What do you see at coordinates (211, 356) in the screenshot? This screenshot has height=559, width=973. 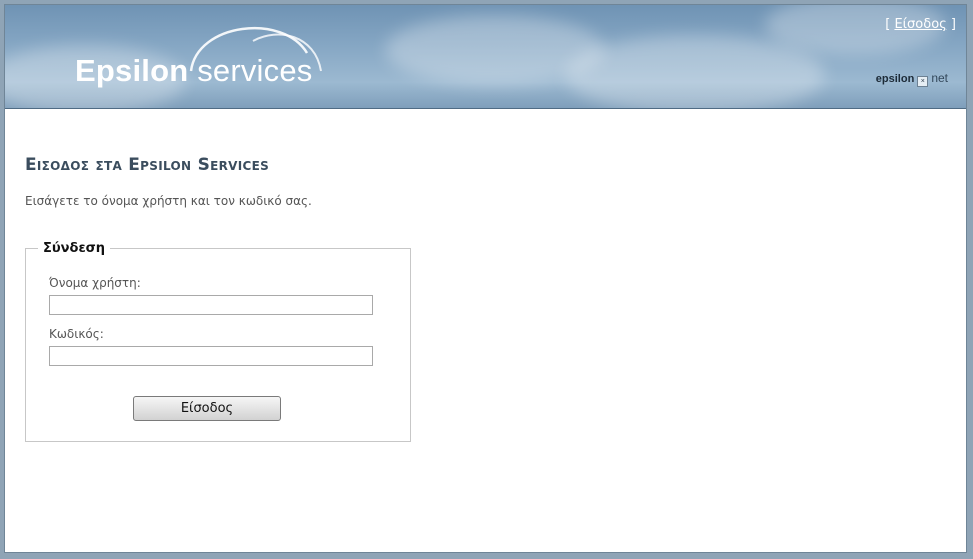 I see `password-input` at bounding box center [211, 356].